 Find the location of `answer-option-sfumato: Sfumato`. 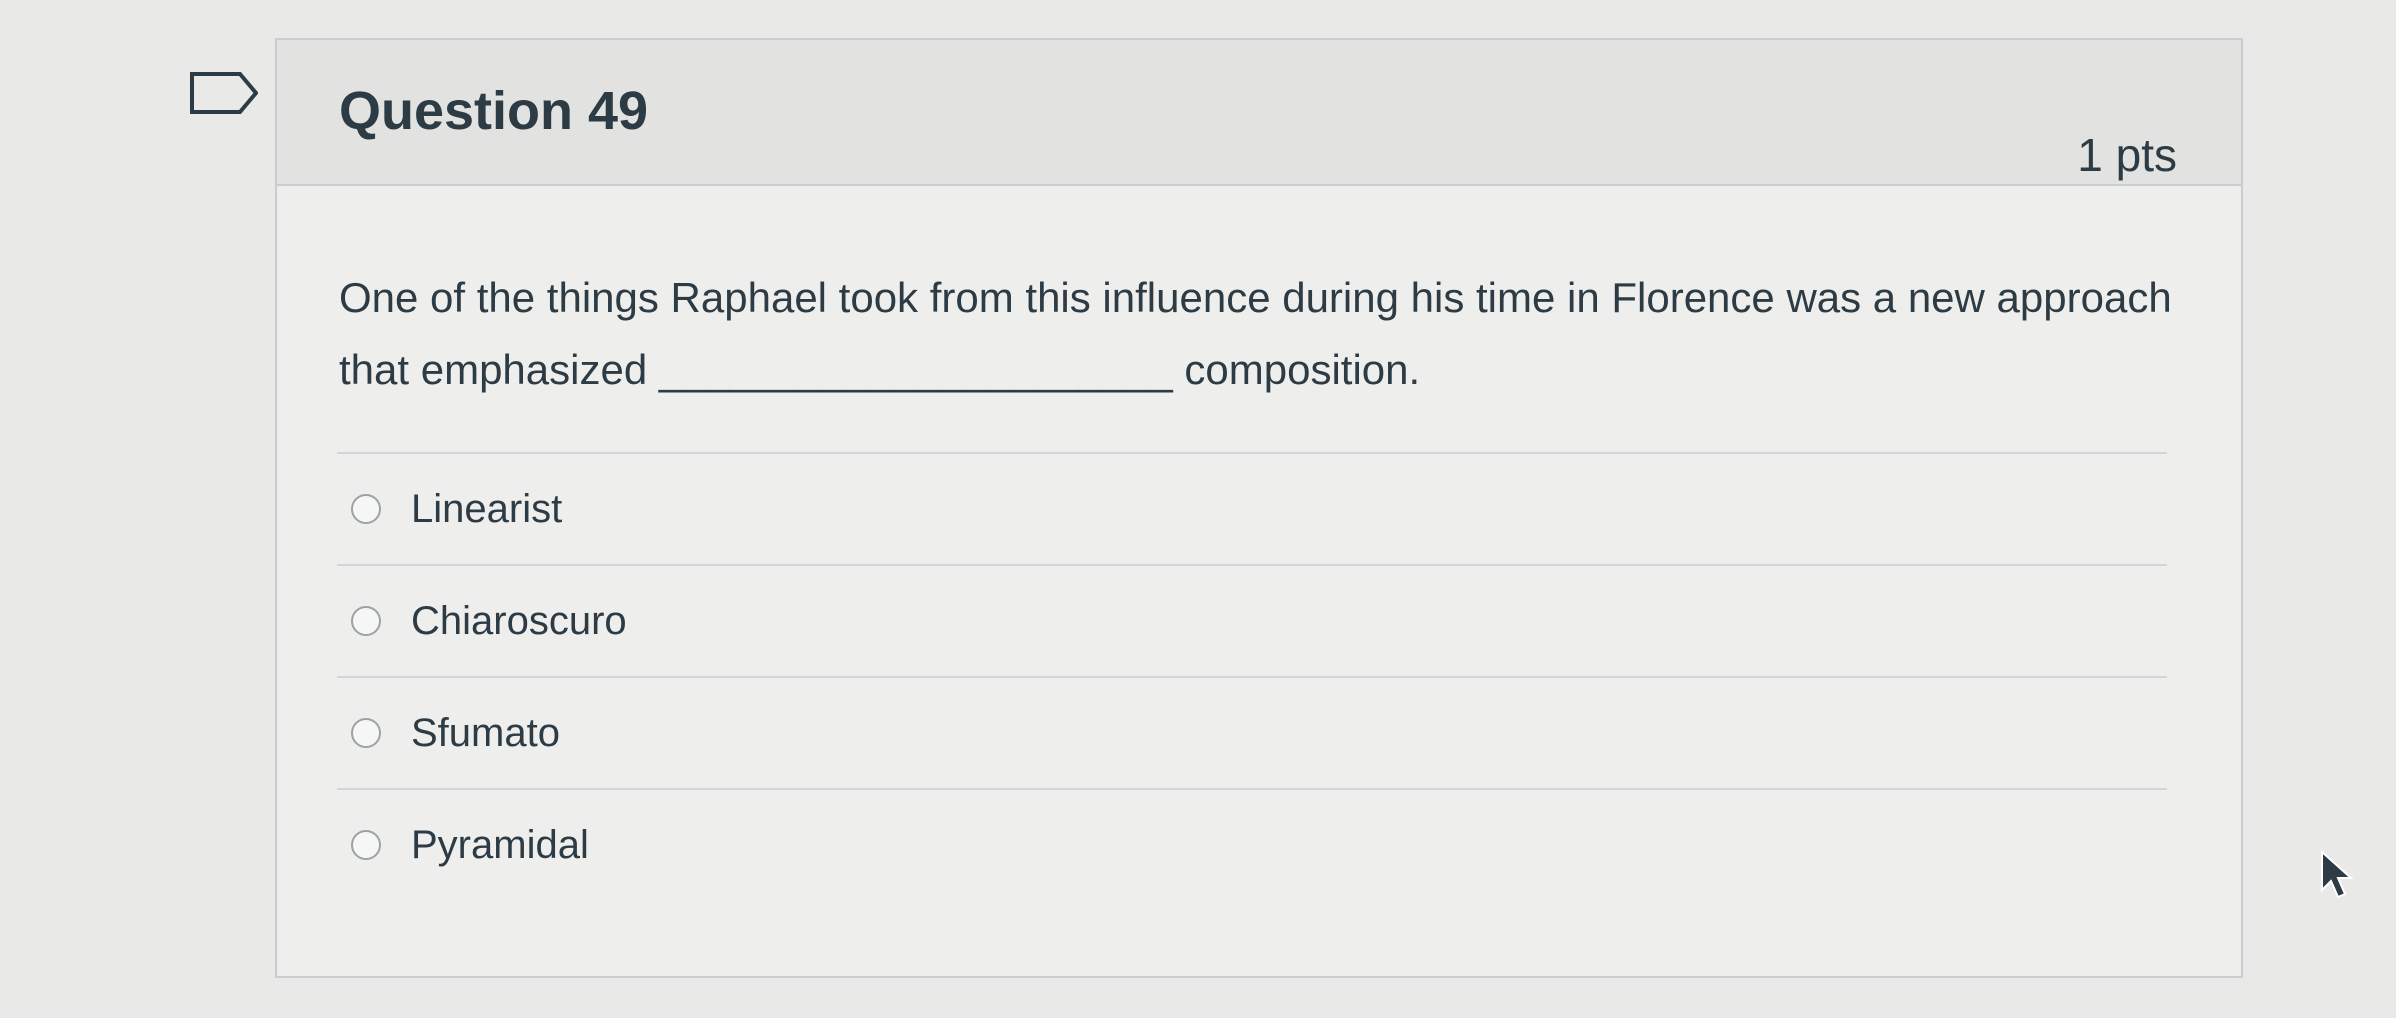

answer-option-sfumato: Sfumato is located at coordinates (1252, 732).